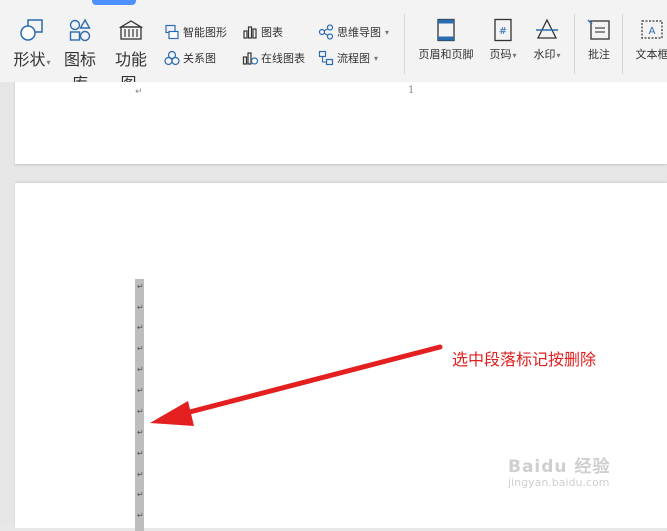  Describe the element at coordinates (311, 380) in the screenshot. I see `arrow-shaft` at that location.